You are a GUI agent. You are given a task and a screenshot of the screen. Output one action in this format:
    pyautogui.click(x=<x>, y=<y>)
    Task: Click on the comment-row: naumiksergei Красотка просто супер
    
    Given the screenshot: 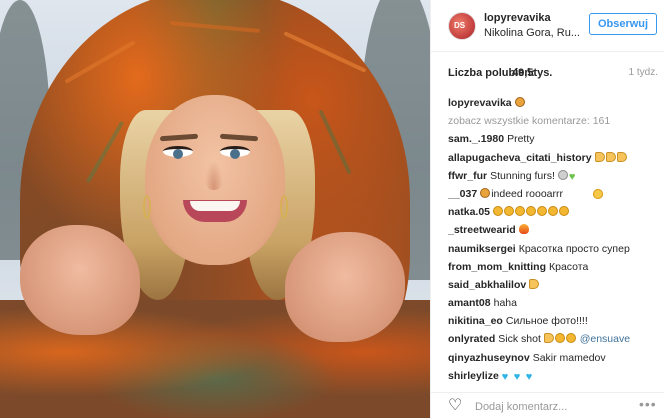 What is the action you would take?
    pyautogui.click(x=555, y=249)
    